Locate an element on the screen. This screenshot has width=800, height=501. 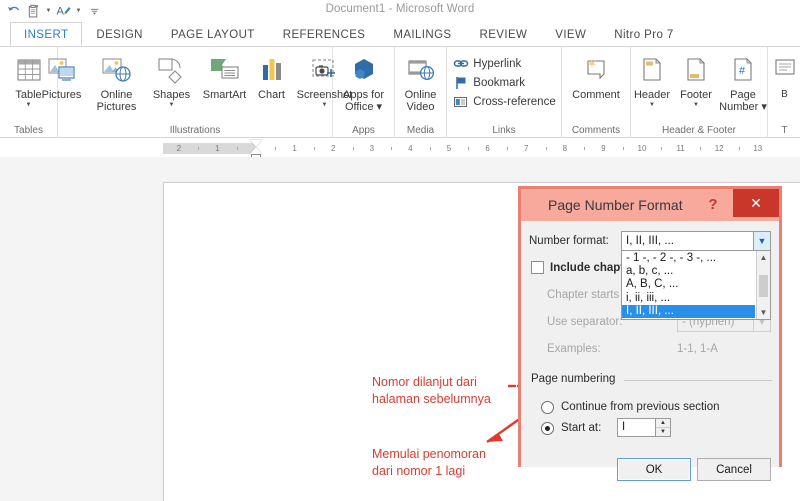
bookmark-icon is located at coordinates (460, 82).